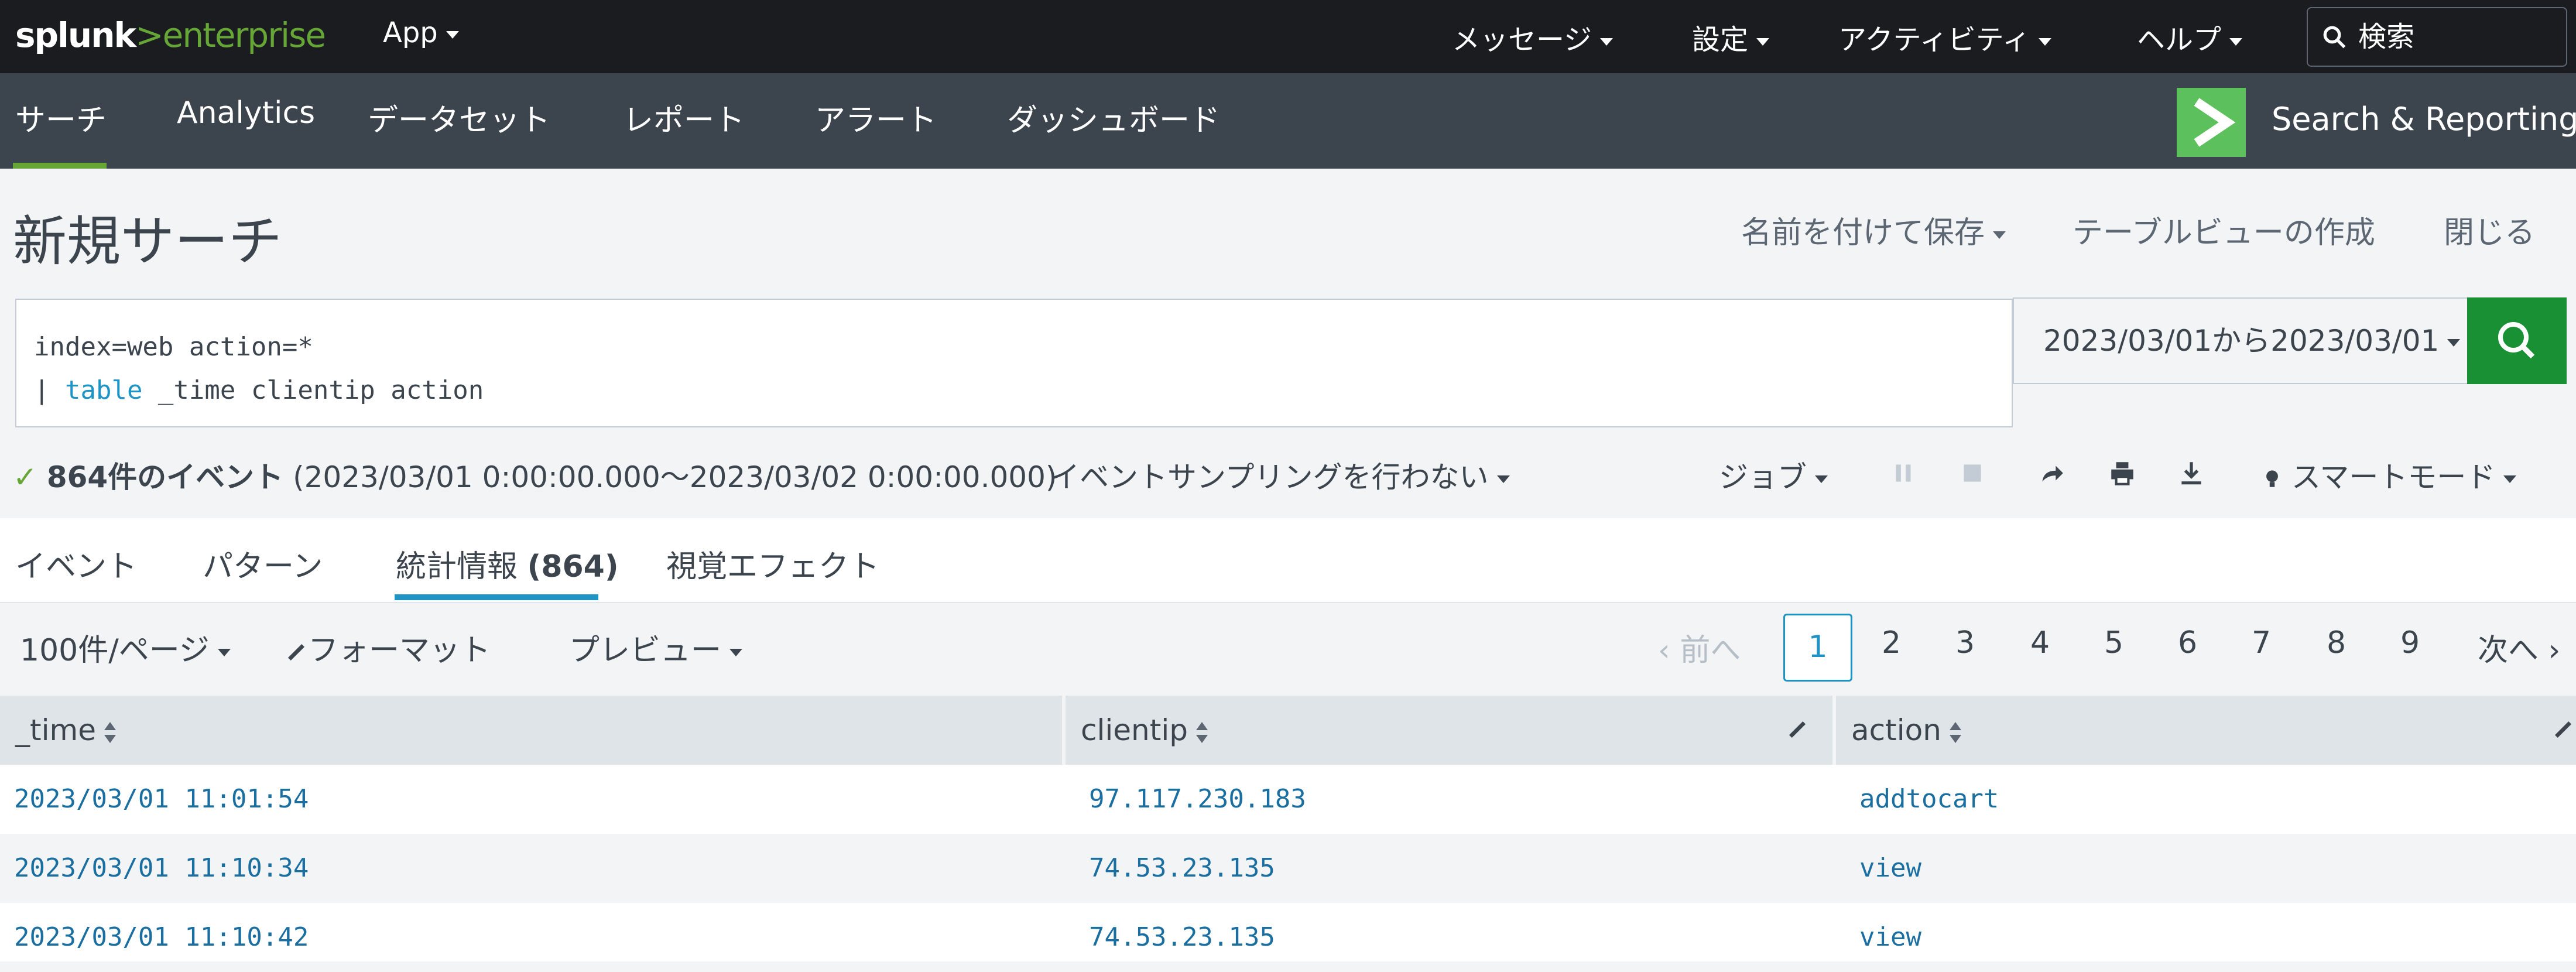  Describe the element at coordinates (148, 241) in the screenshot. I see `page-title: 新規サーチ` at that location.